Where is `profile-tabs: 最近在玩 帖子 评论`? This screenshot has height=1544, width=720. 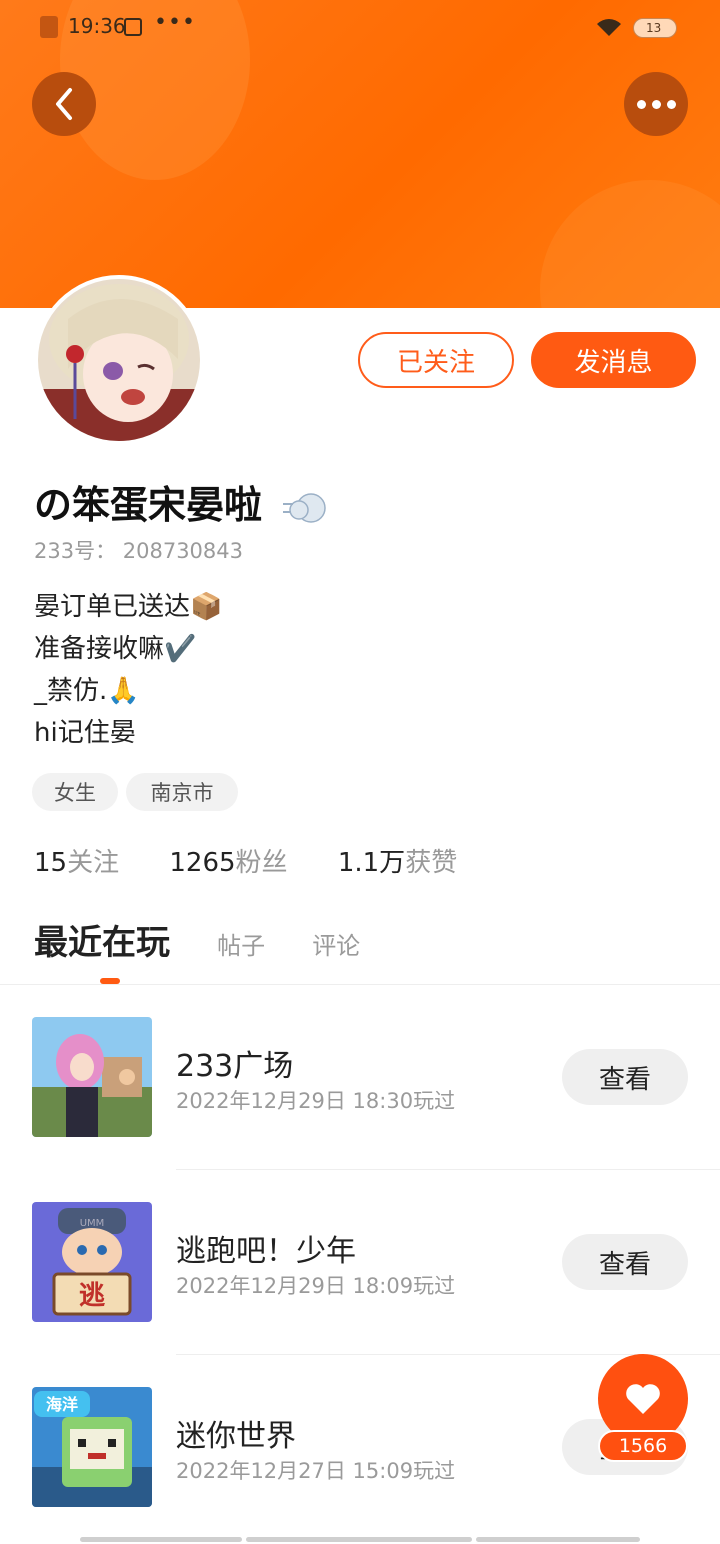
profile-tabs: 最近在玩 帖子 评论 is located at coordinates (218, 939).